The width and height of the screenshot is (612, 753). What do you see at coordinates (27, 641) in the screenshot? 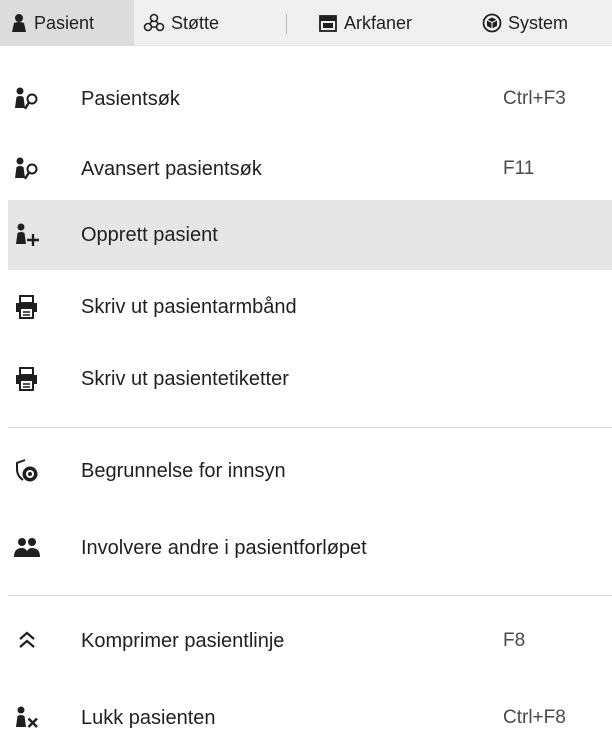
I see `double-chevron-up-icon` at bounding box center [27, 641].